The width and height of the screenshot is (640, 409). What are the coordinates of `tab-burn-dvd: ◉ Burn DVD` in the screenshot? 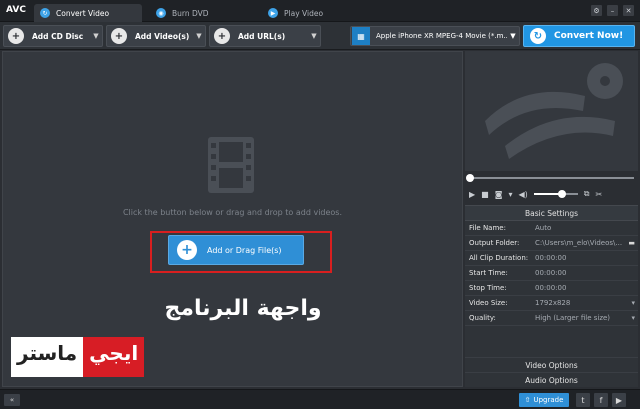 It's located at (200, 13).